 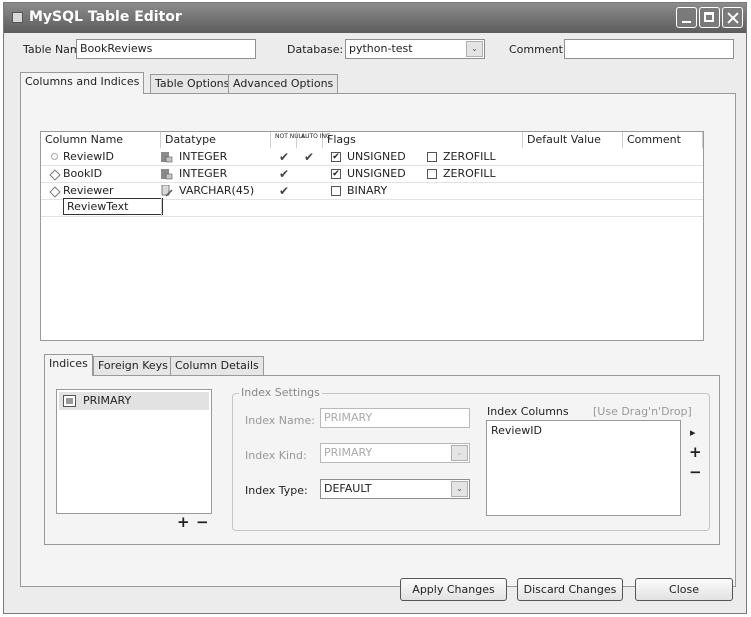 I want to click on window-icon, so click(x=17, y=17).